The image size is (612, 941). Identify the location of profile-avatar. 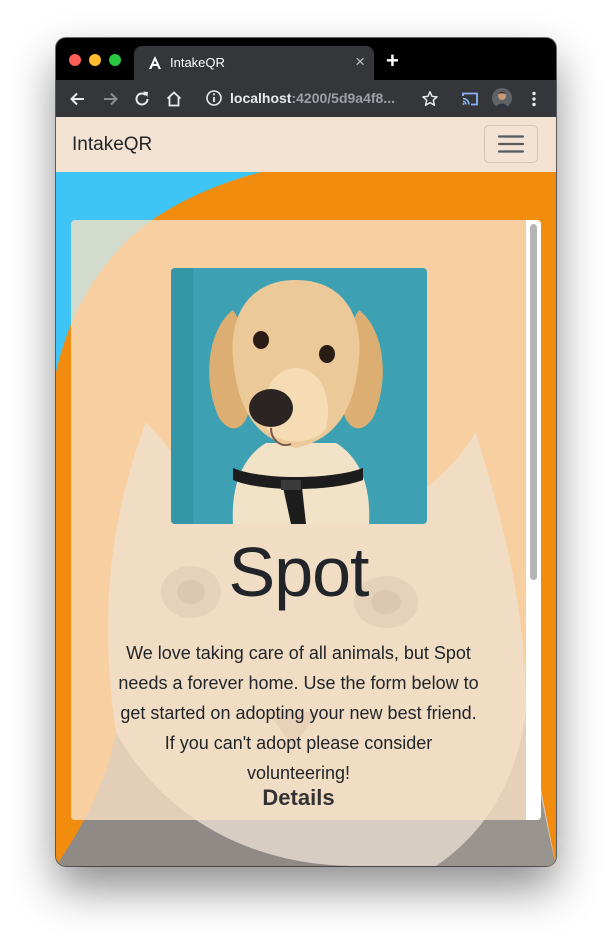
(502, 98).